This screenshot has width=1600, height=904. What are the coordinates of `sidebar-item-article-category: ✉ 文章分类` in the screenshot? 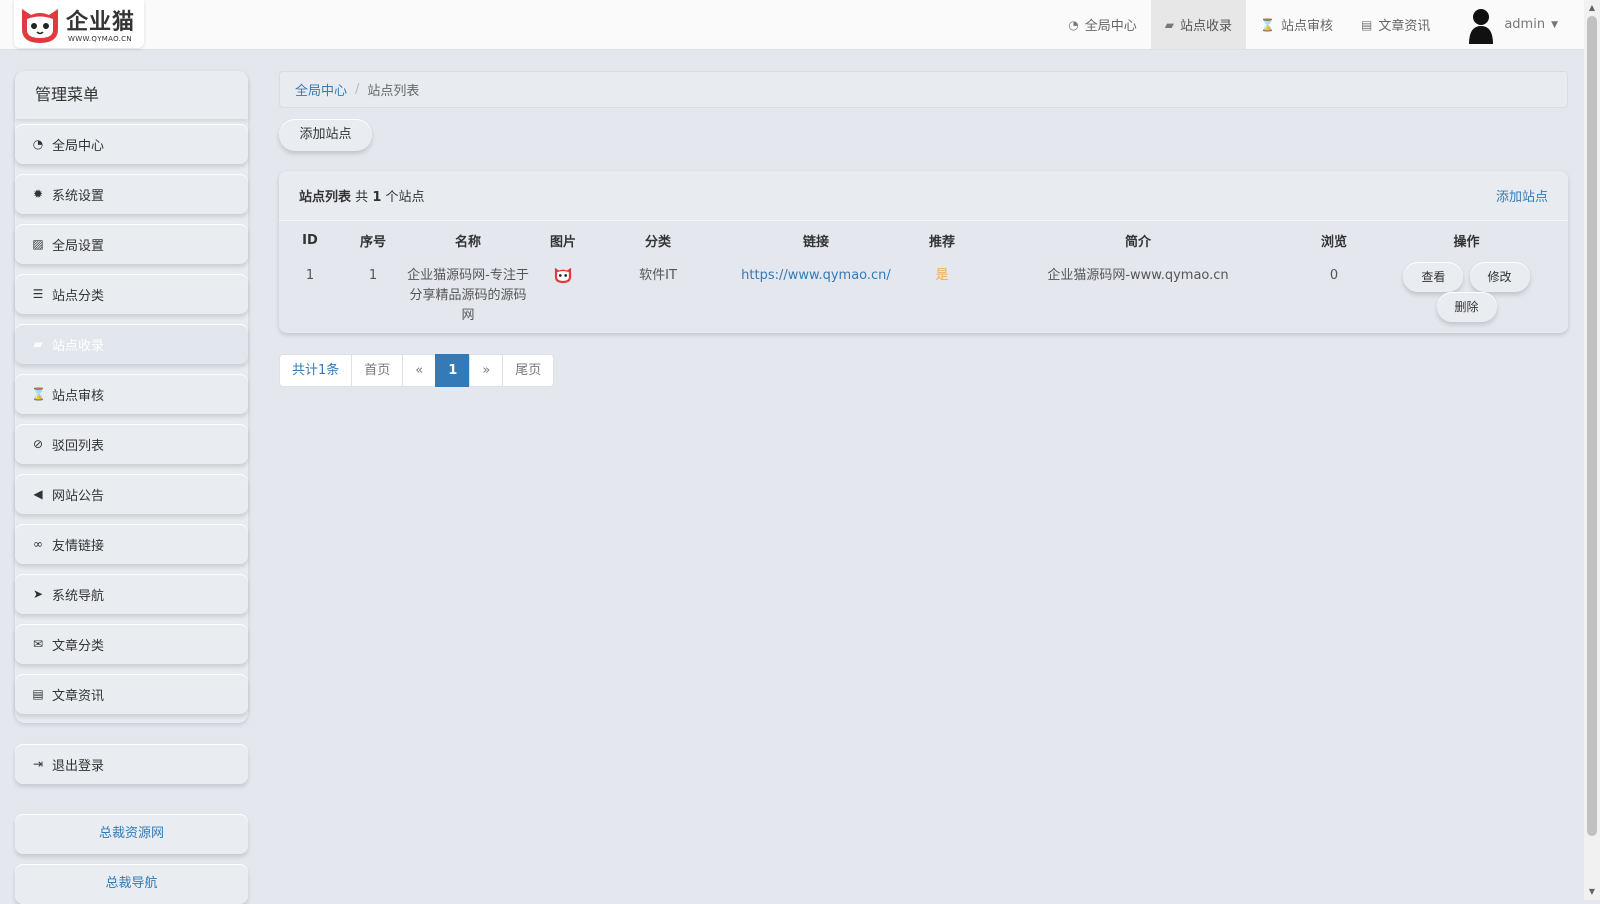 It's located at (131, 644).